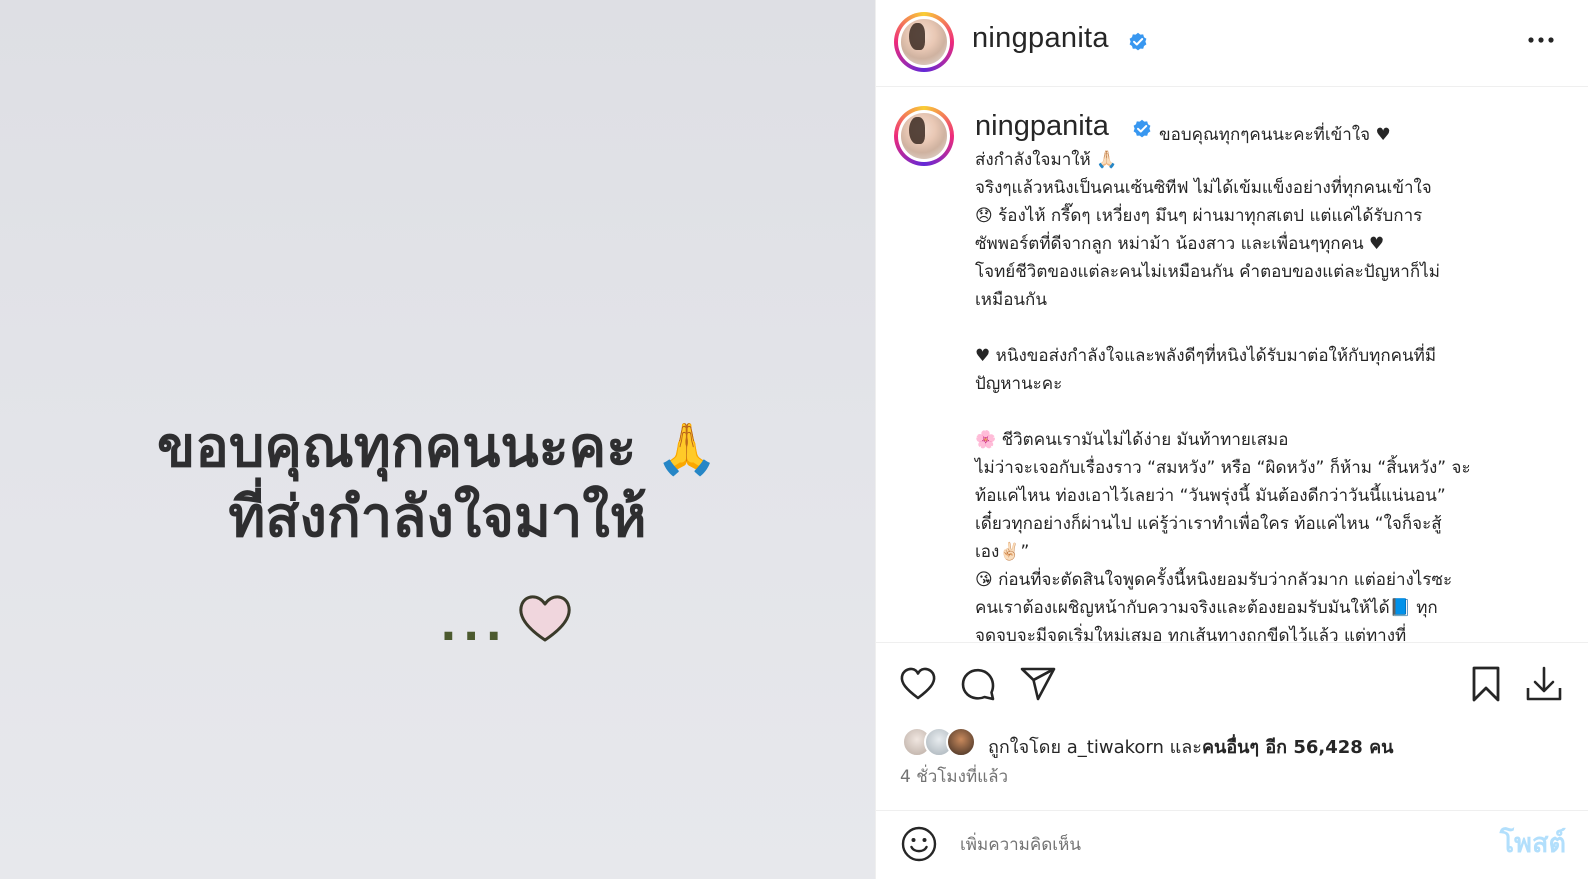  Describe the element at coordinates (1038, 684) in the screenshot. I see `send-icon` at that location.